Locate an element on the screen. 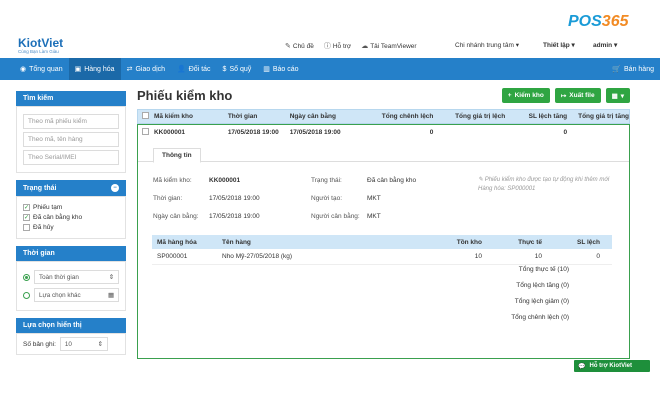 The height and width of the screenshot is (404, 660). col-balance-date: Ngày cân bằng is located at coordinates (326, 116).